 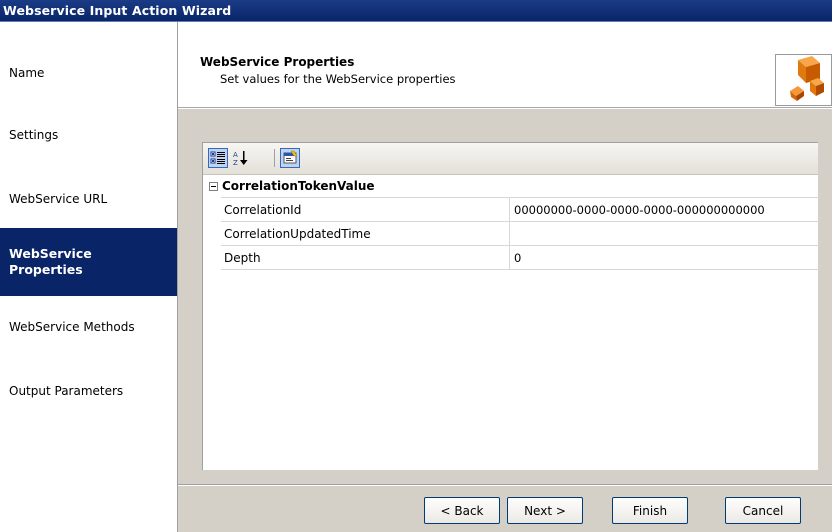 I want to click on property-value: 00000000-0000-0000-0000-000000000000, so click(x=664, y=209).